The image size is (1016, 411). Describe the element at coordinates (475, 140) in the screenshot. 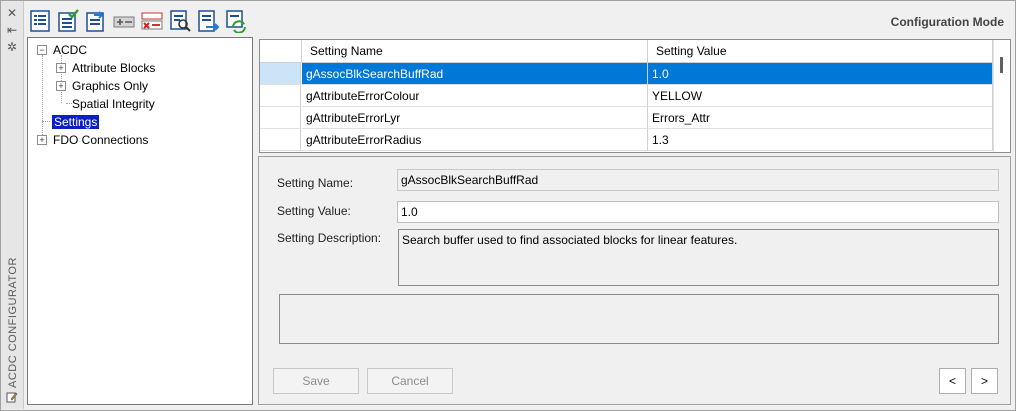

I see `setting-name-cell: gAttributeErrorRadius` at that location.